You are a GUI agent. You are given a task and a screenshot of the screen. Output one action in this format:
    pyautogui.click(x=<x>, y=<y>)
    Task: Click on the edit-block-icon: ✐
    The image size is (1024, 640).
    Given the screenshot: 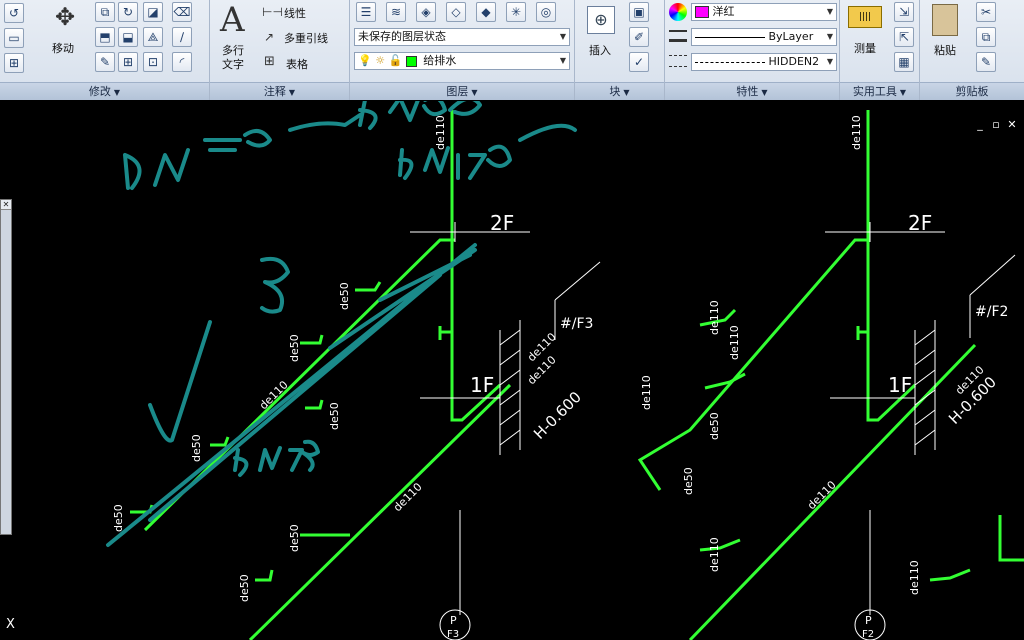 What is the action you would take?
    pyautogui.click(x=639, y=37)
    